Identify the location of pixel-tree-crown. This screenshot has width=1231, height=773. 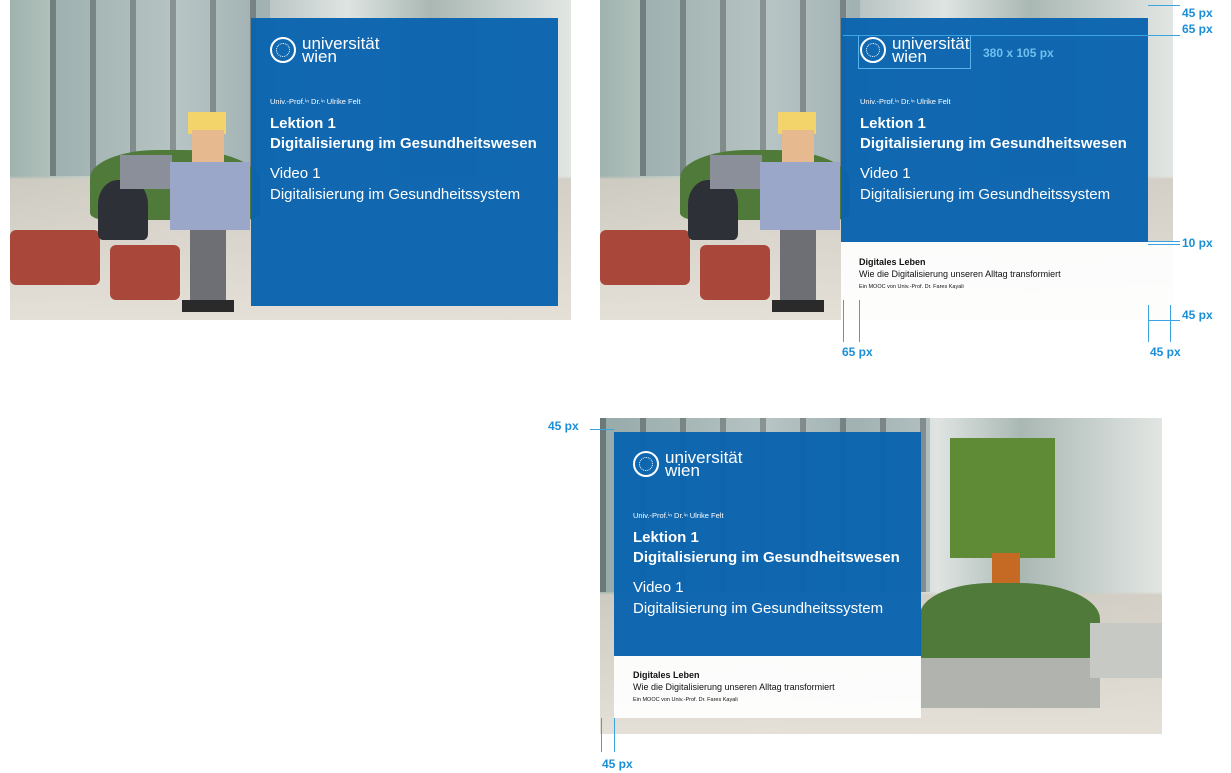
(1002, 498).